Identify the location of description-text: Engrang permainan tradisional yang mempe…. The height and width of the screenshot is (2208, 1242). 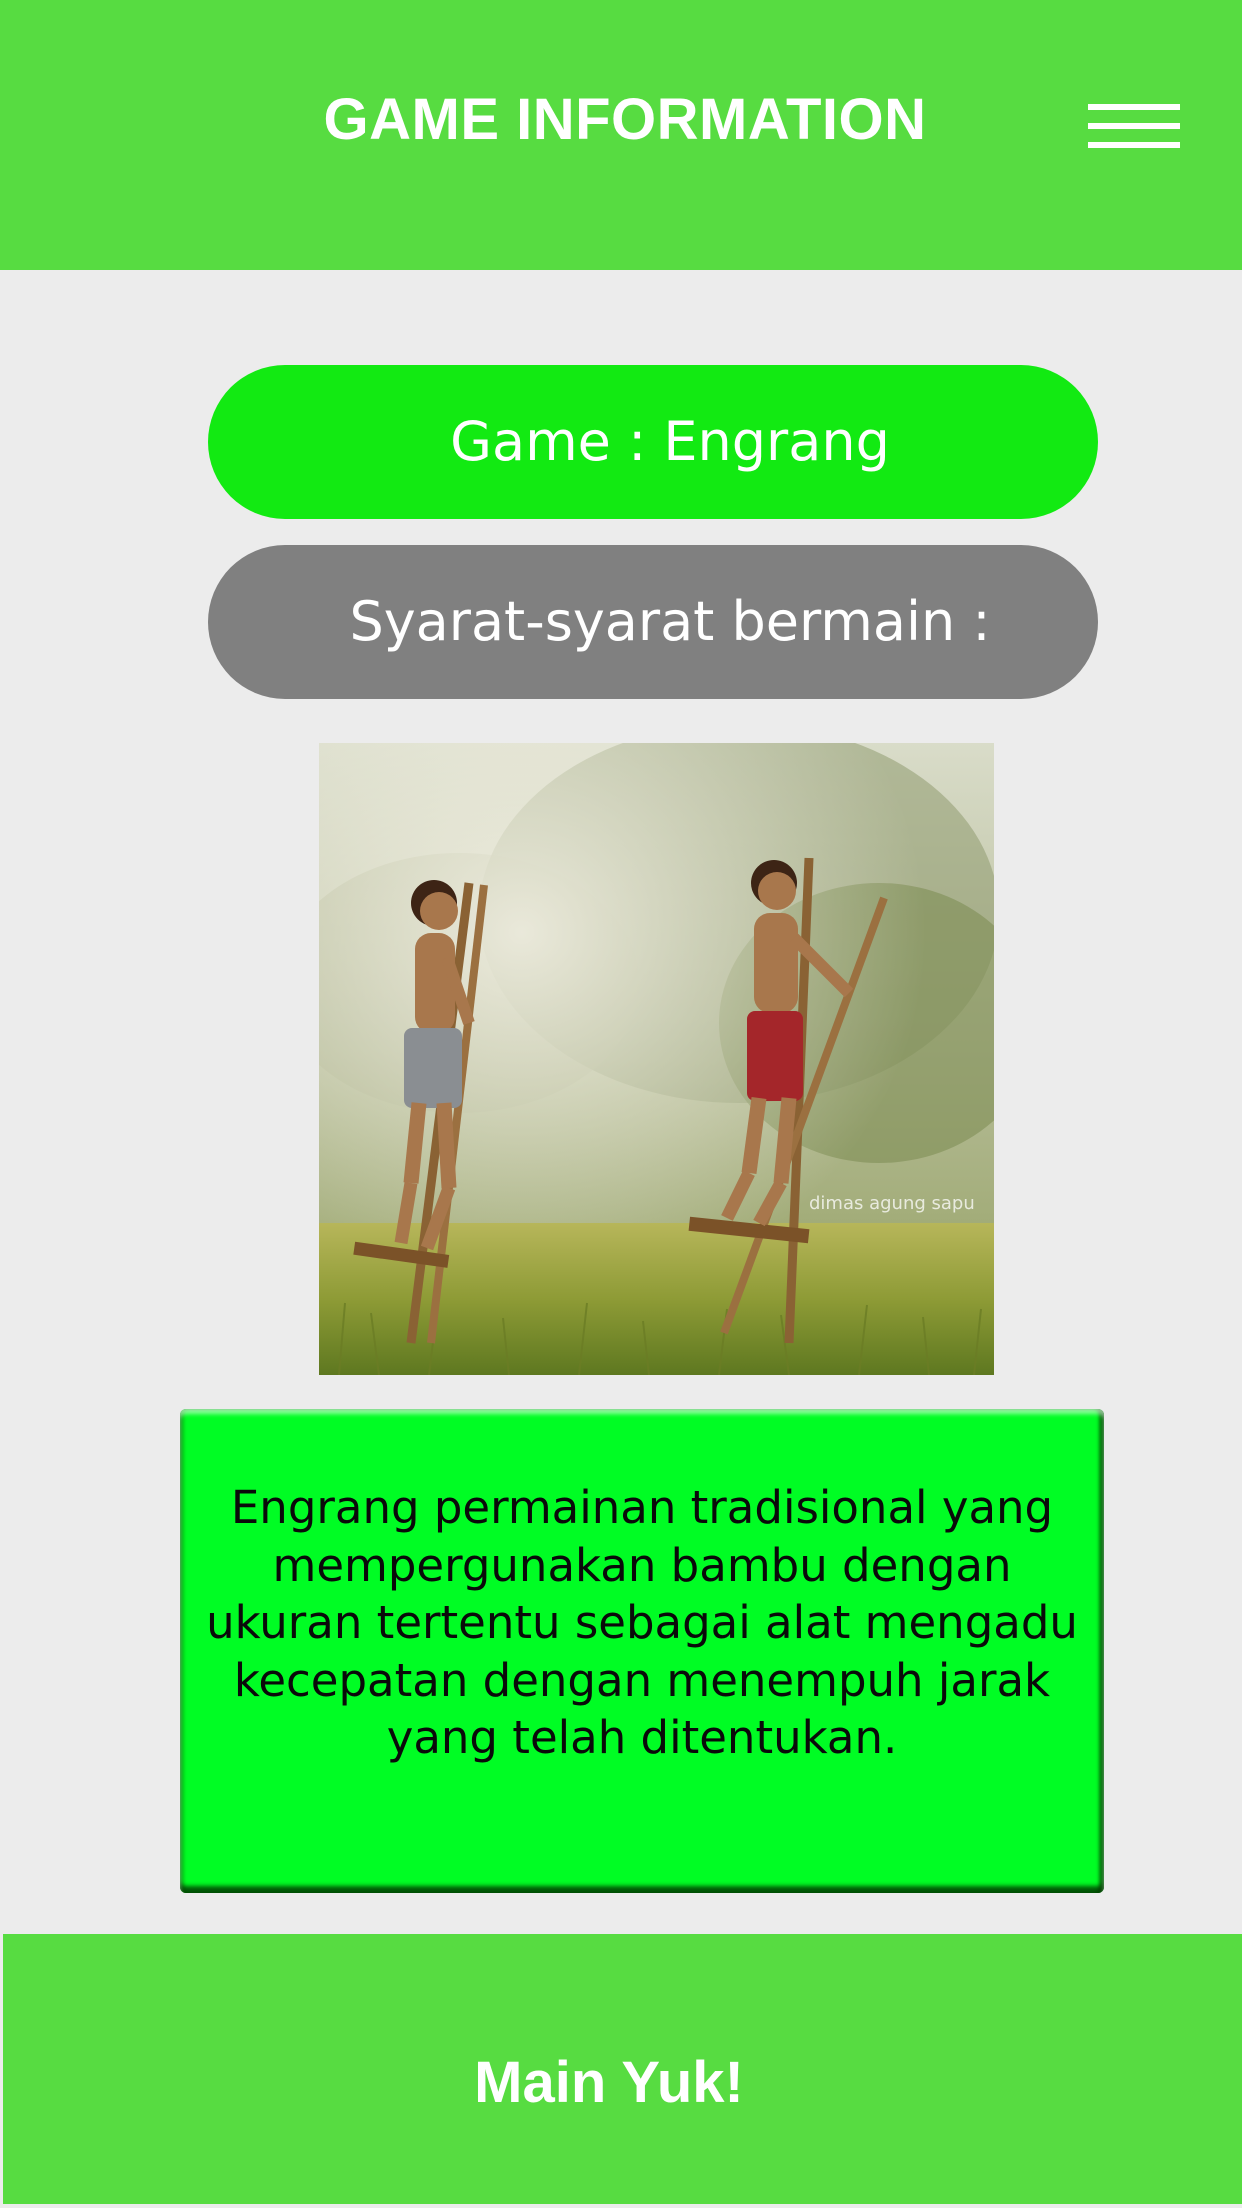
(642, 1622).